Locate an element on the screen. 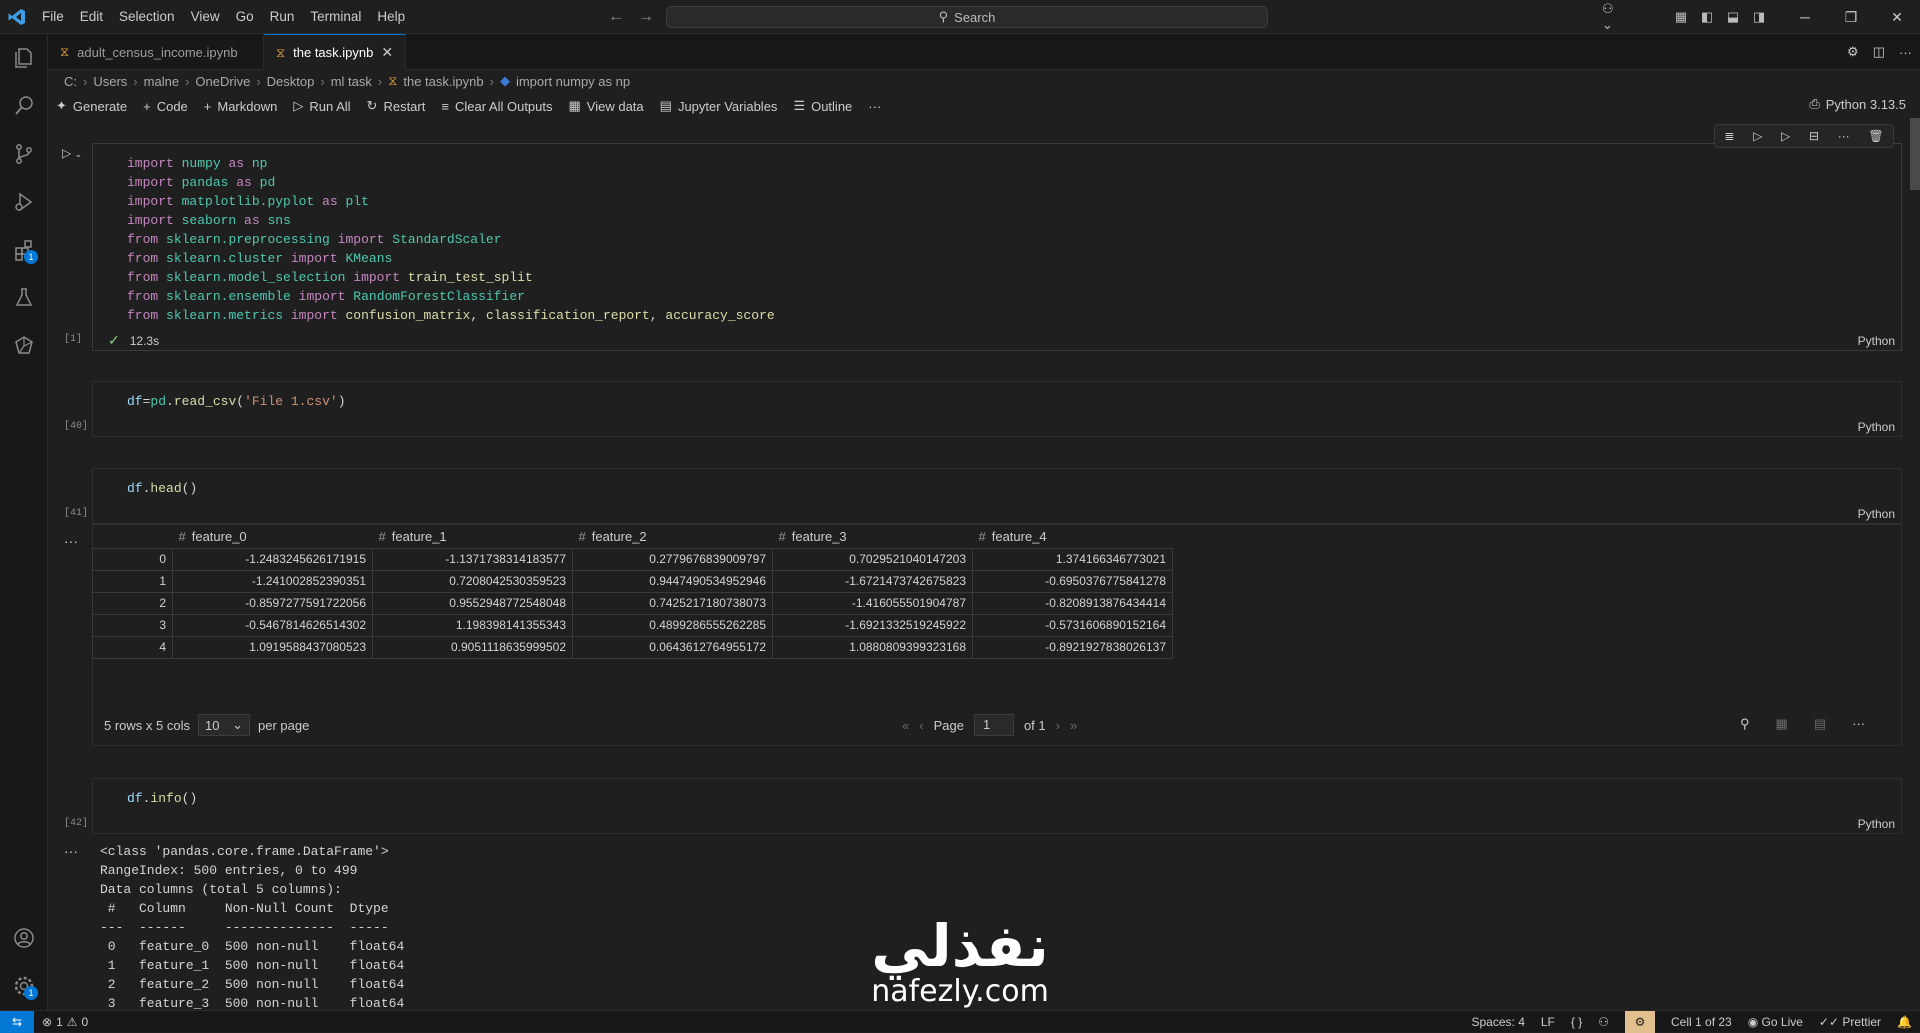  run-debug-icon is located at coordinates (24, 202).